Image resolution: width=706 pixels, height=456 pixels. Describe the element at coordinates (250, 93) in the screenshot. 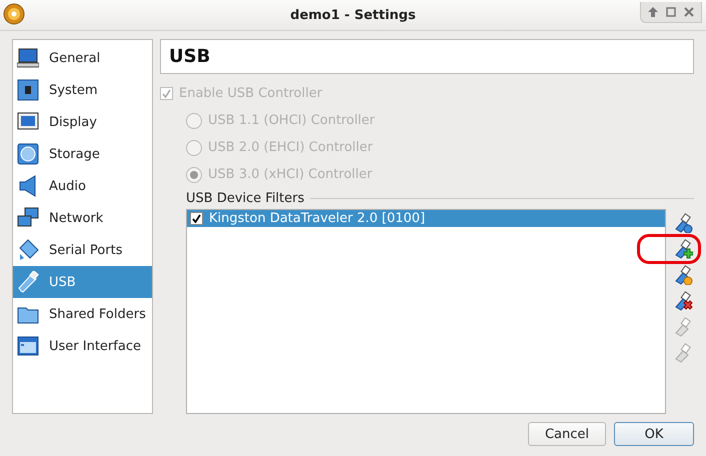

I see `checkbox-label: Enable USB Controller` at that location.